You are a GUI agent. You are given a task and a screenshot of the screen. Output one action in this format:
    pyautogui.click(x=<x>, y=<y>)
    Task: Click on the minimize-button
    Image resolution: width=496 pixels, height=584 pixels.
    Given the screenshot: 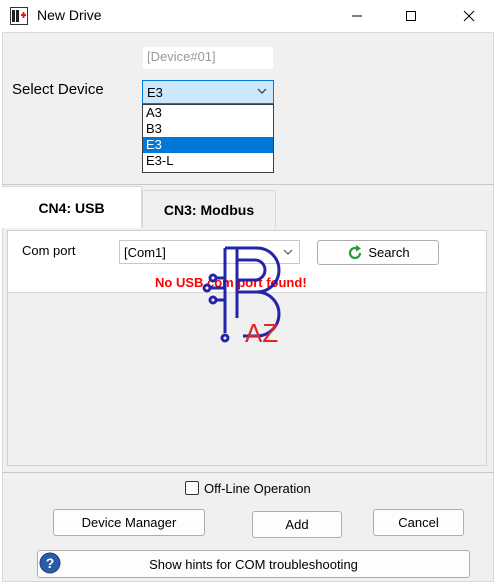 What is the action you would take?
    pyautogui.click(x=357, y=16)
    